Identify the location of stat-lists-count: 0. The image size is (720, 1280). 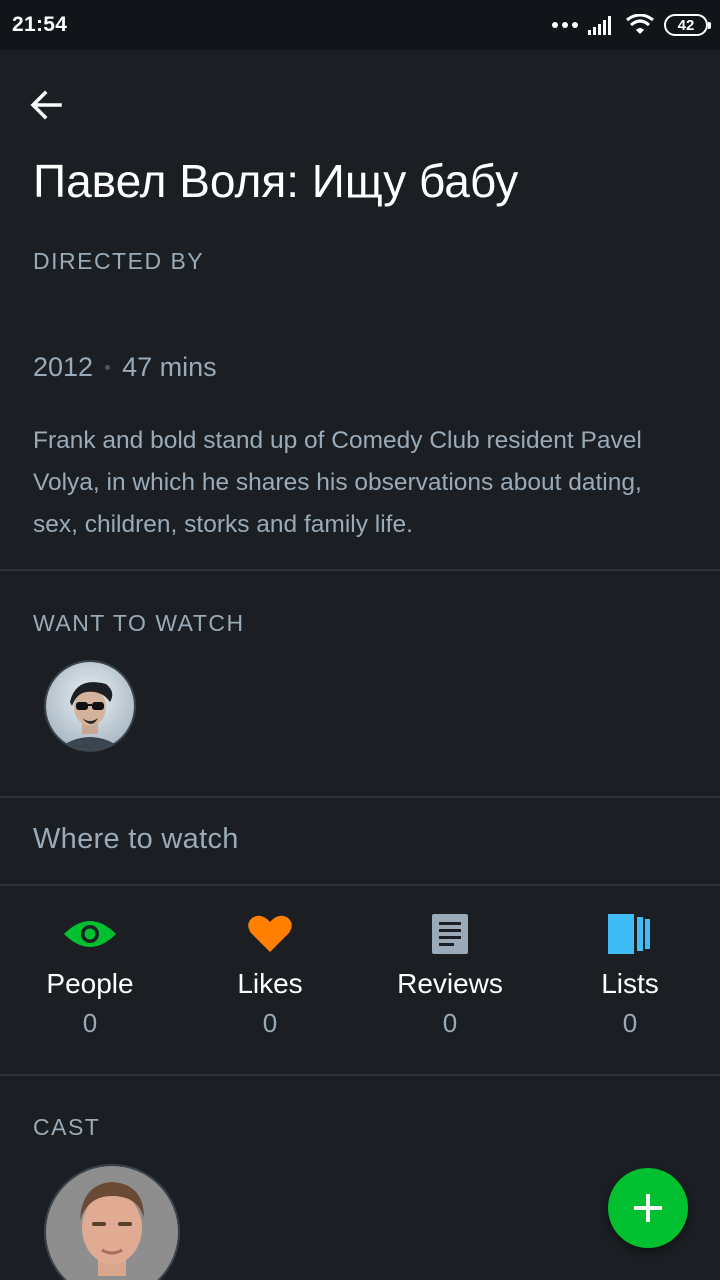
(630, 1023).